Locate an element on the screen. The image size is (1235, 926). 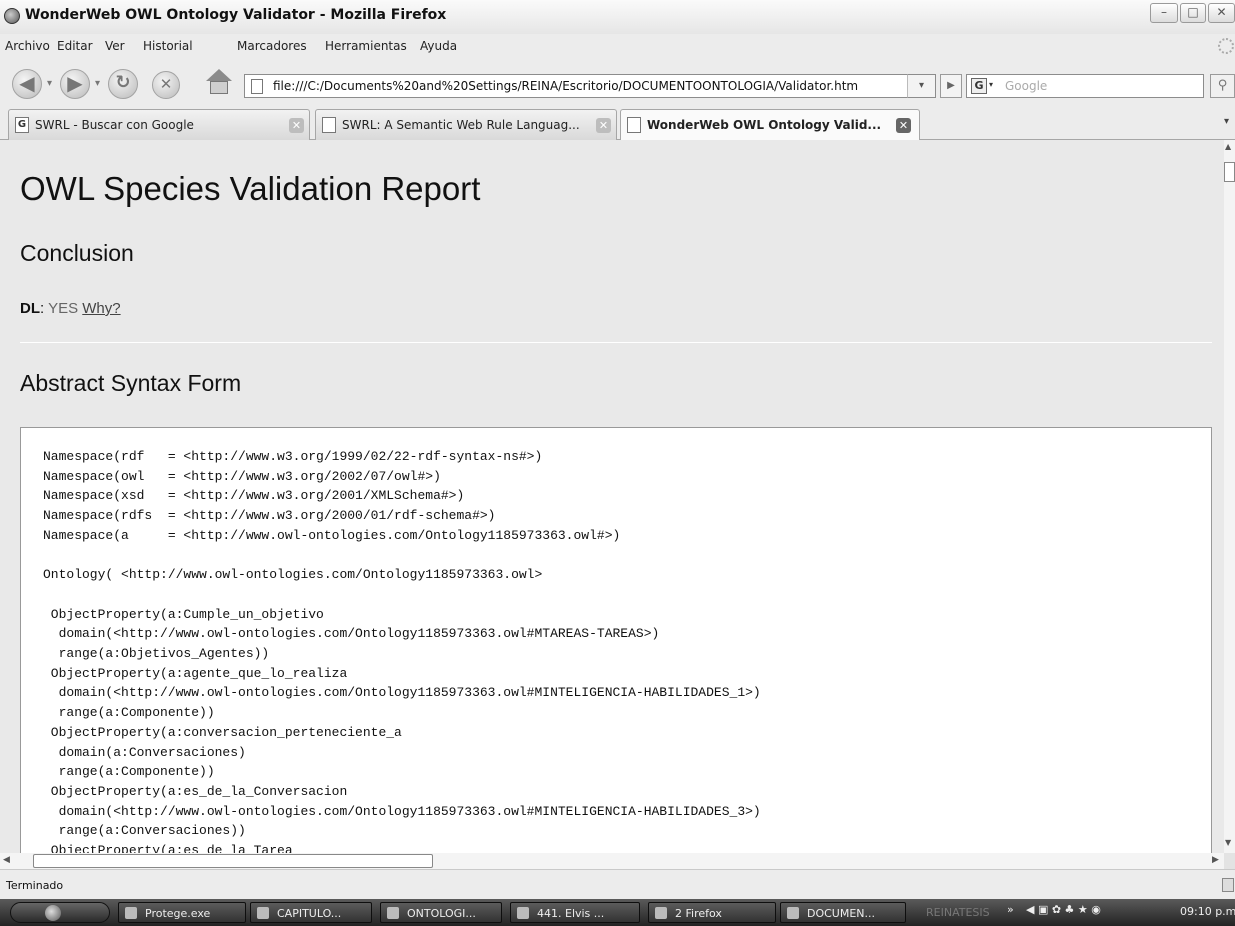
start-button is located at coordinates (60, 912).